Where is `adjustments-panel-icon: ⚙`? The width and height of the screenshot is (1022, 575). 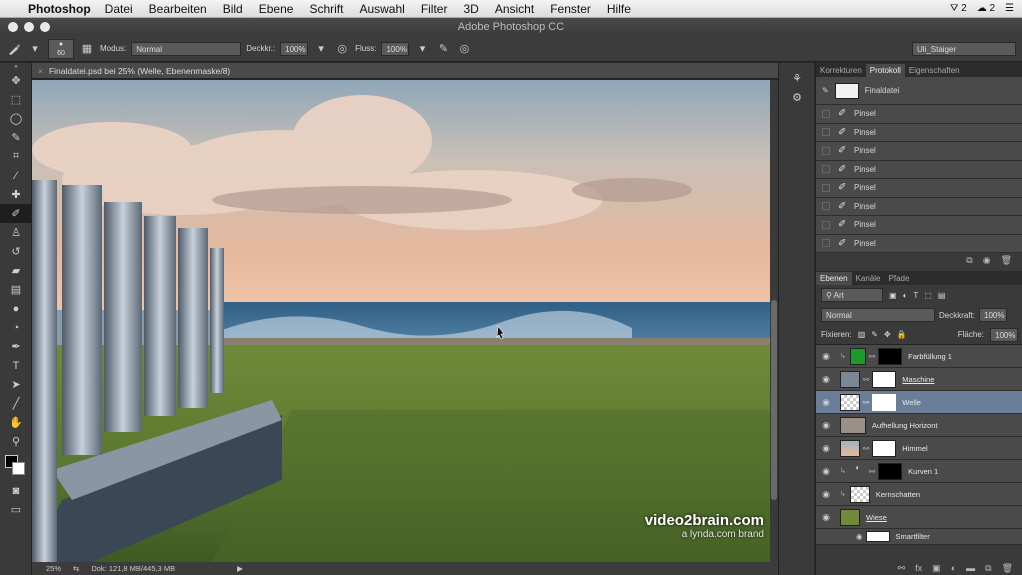
adjustments-panel-icon: ⚙ is located at coordinates (797, 97).